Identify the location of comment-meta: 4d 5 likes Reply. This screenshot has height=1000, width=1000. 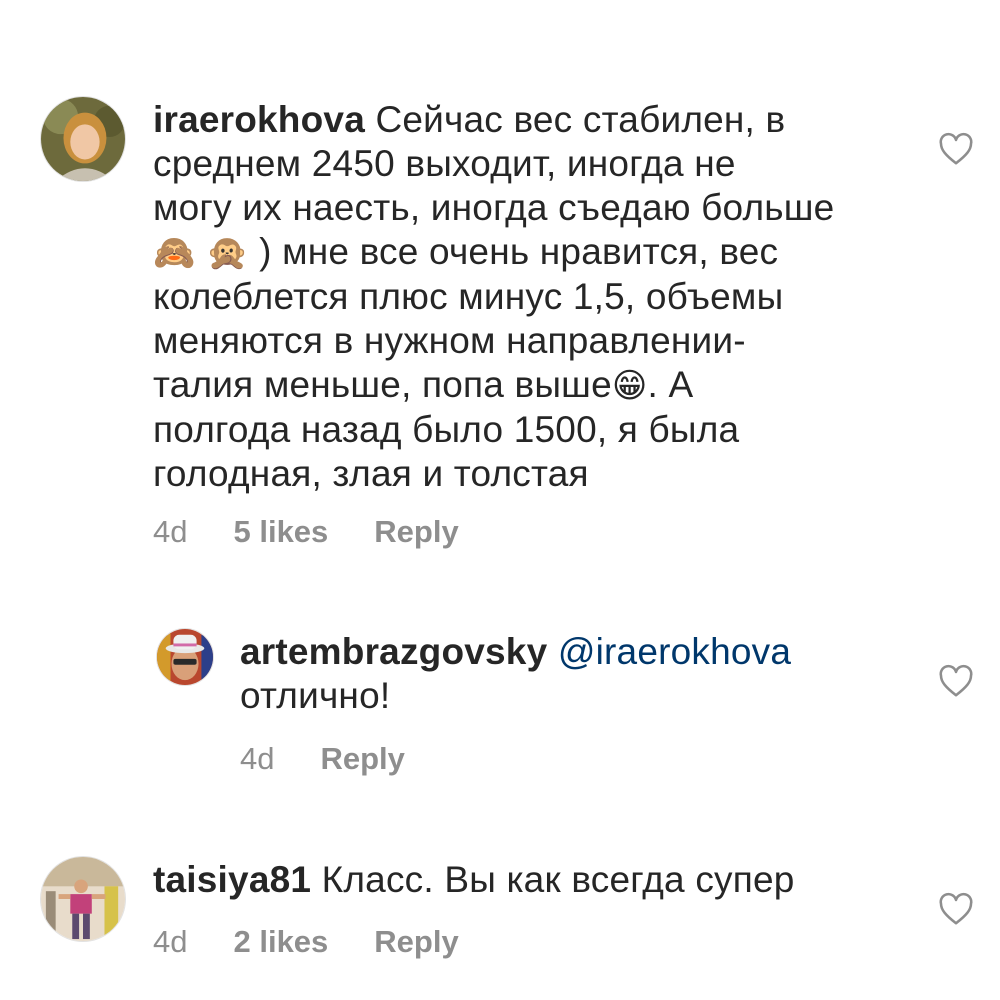
(306, 532).